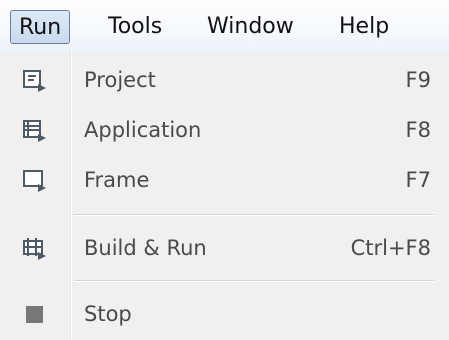  I want to click on menu-item-build-and-run: Build & Run Ctrl+F8, so click(224, 248).